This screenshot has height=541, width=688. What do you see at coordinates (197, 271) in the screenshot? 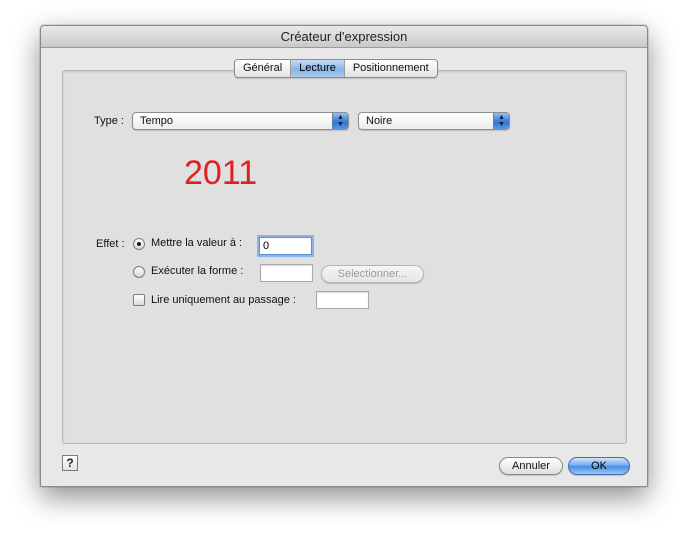
I see `run-shape-label: Exécuter la forme :` at bounding box center [197, 271].